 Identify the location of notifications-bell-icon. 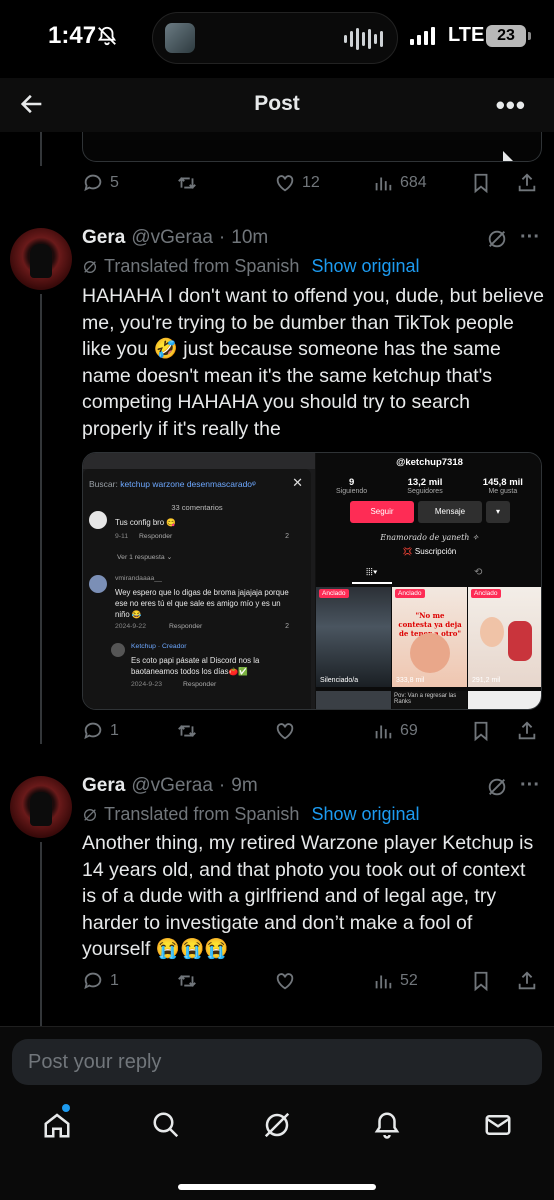
(387, 1125).